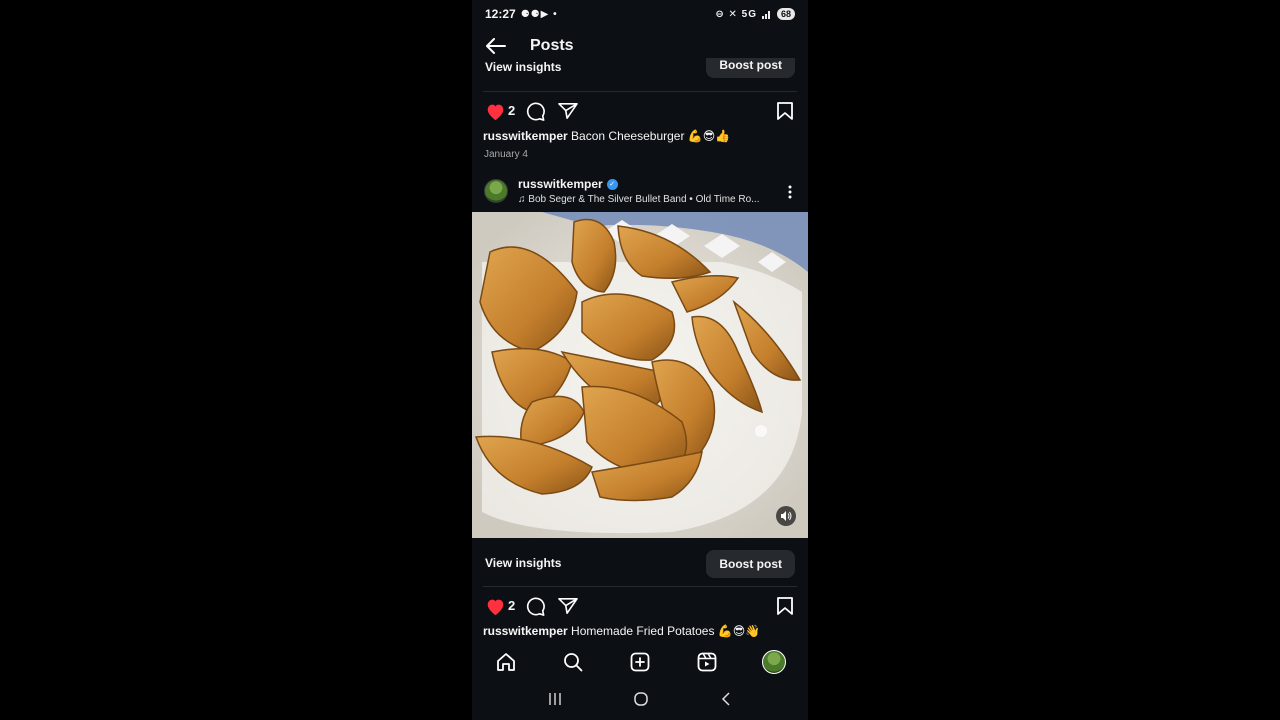 The image size is (1280, 720). I want to click on nav-reels, so click(707, 662).